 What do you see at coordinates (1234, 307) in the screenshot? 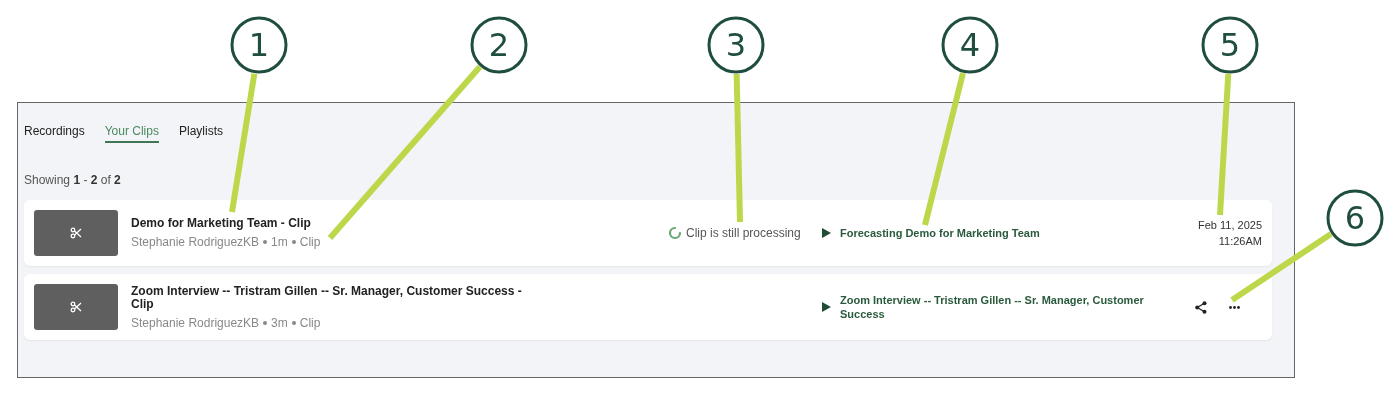
I see `more-icon` at bounding box center [1234, 307].